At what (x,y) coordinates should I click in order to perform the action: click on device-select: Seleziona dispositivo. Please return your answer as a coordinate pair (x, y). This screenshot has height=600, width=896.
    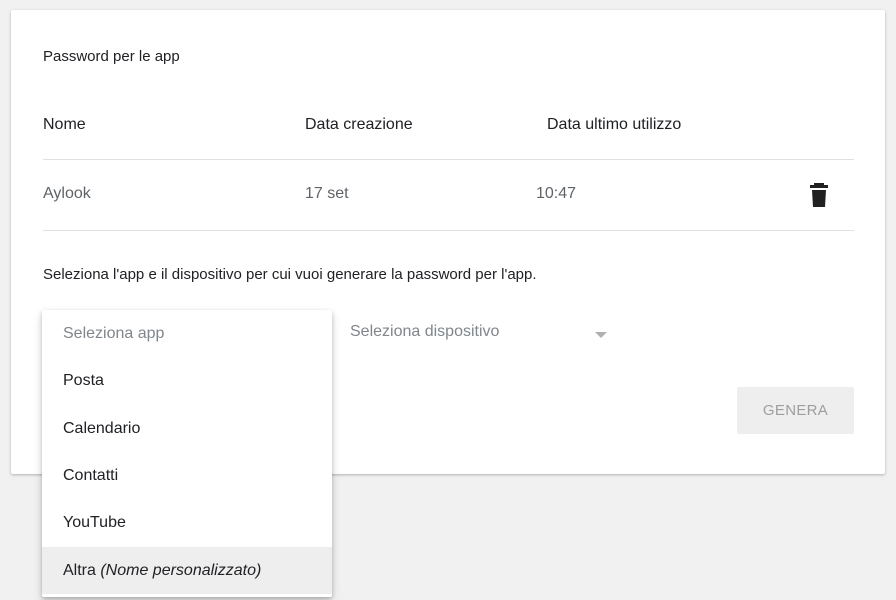
    Looking at the image, I should click on (483, 336).